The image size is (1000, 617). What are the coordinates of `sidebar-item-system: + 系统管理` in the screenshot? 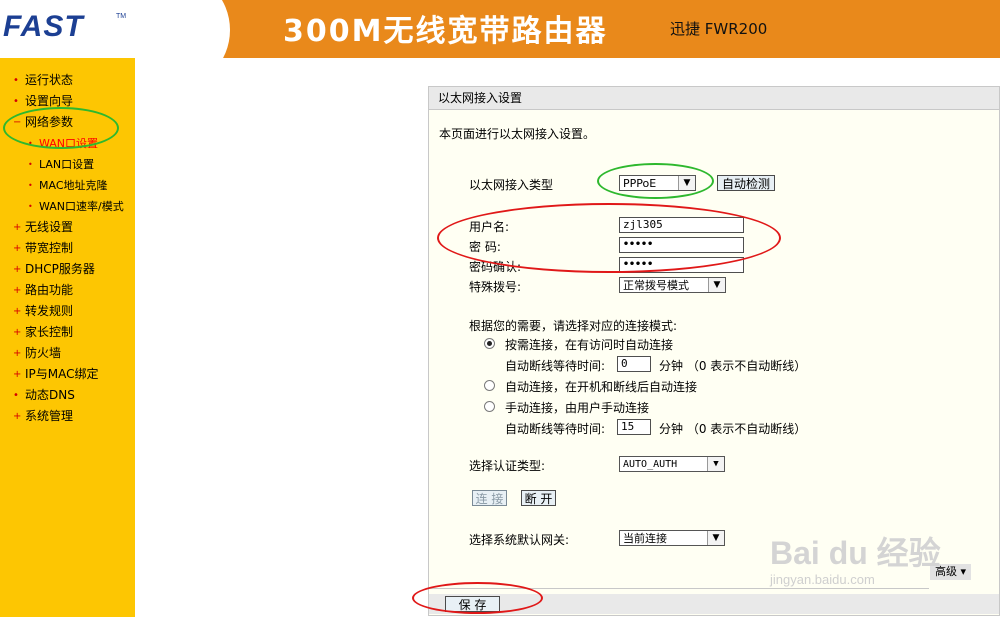 It's located at (67, 416).